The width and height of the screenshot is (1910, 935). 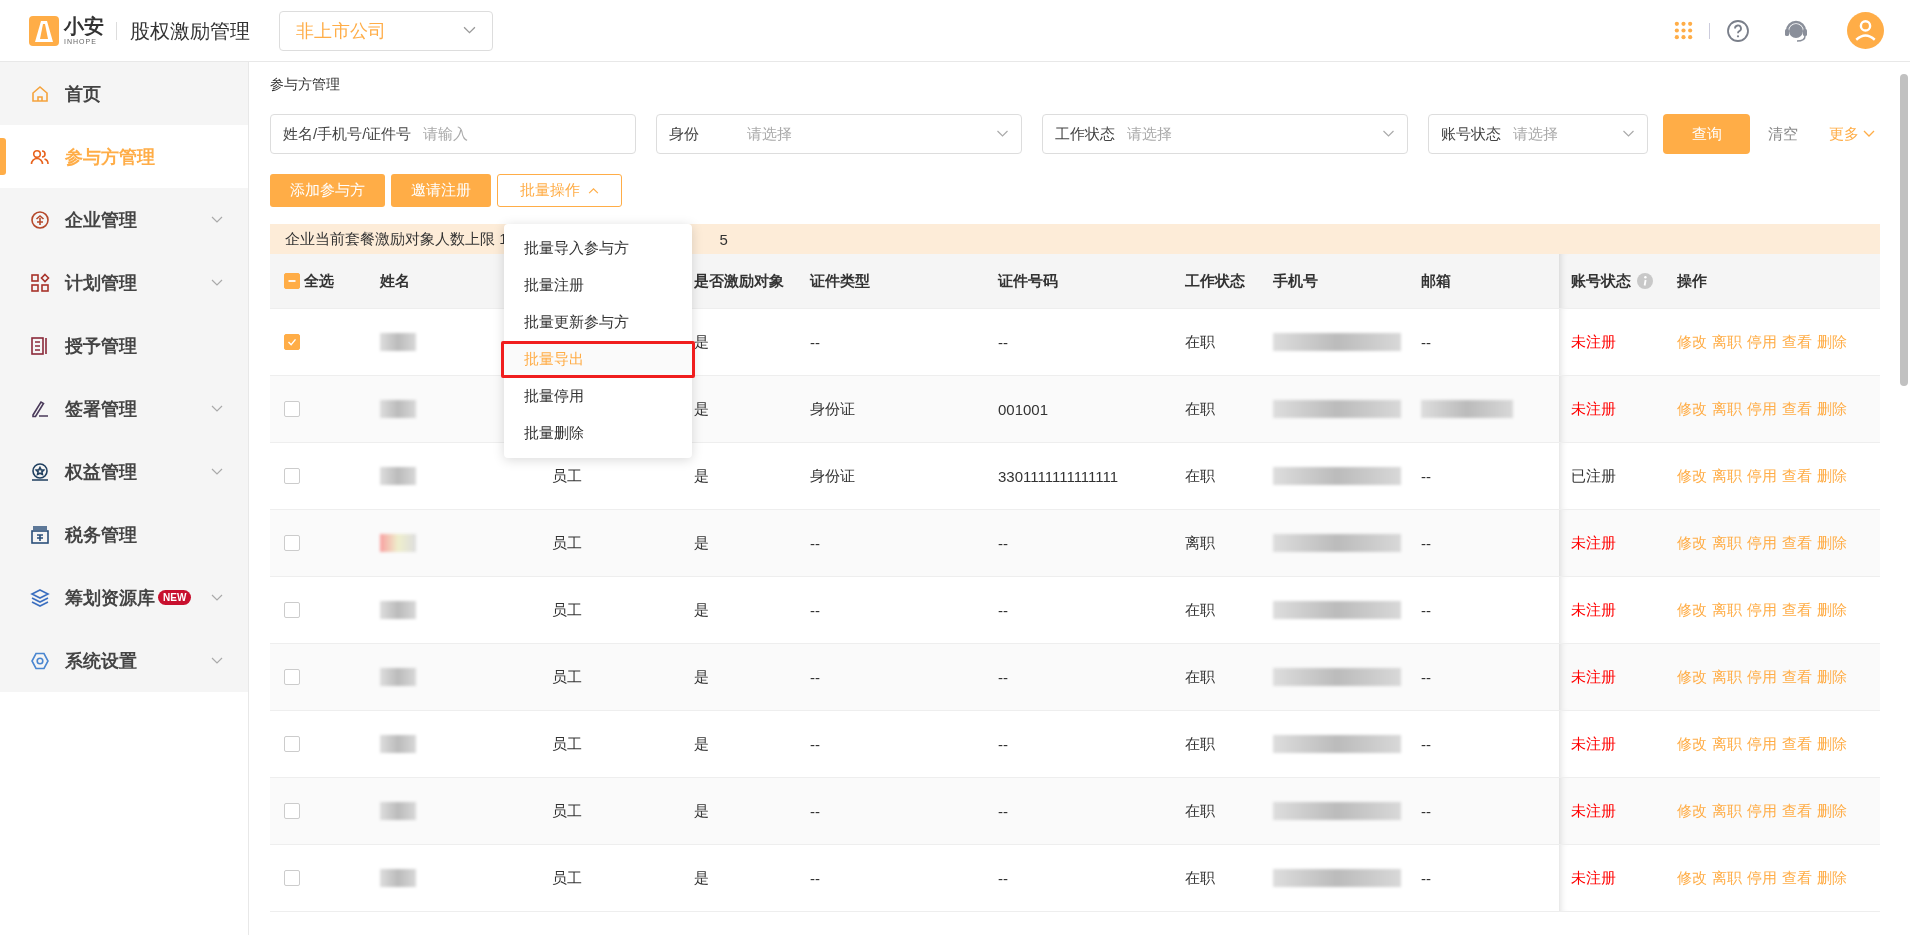 What do you see at coordinates (1706, 134) in the screenshot?
I see `query-button: 查询` at bounding box center [1706, 134].